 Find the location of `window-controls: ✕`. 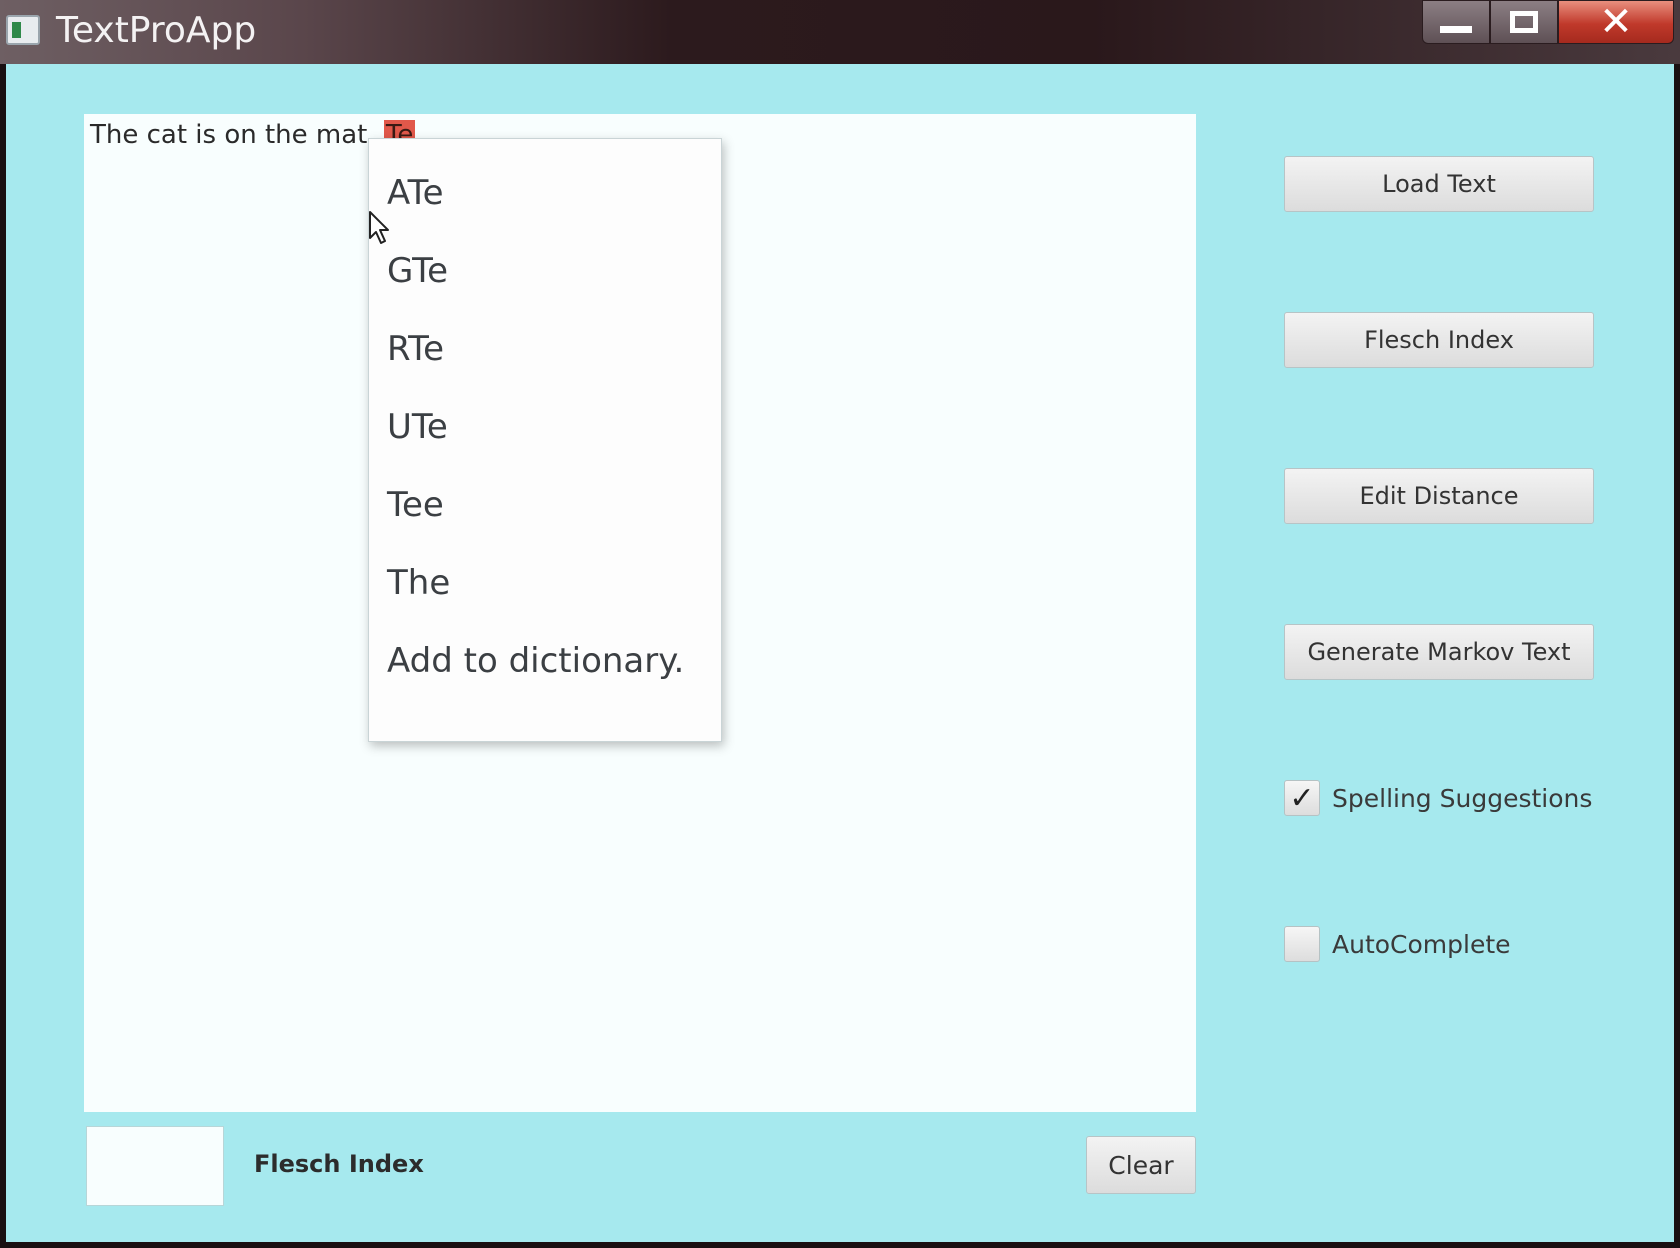

window-controls: ✕ is located at coordinates (1548, 22).